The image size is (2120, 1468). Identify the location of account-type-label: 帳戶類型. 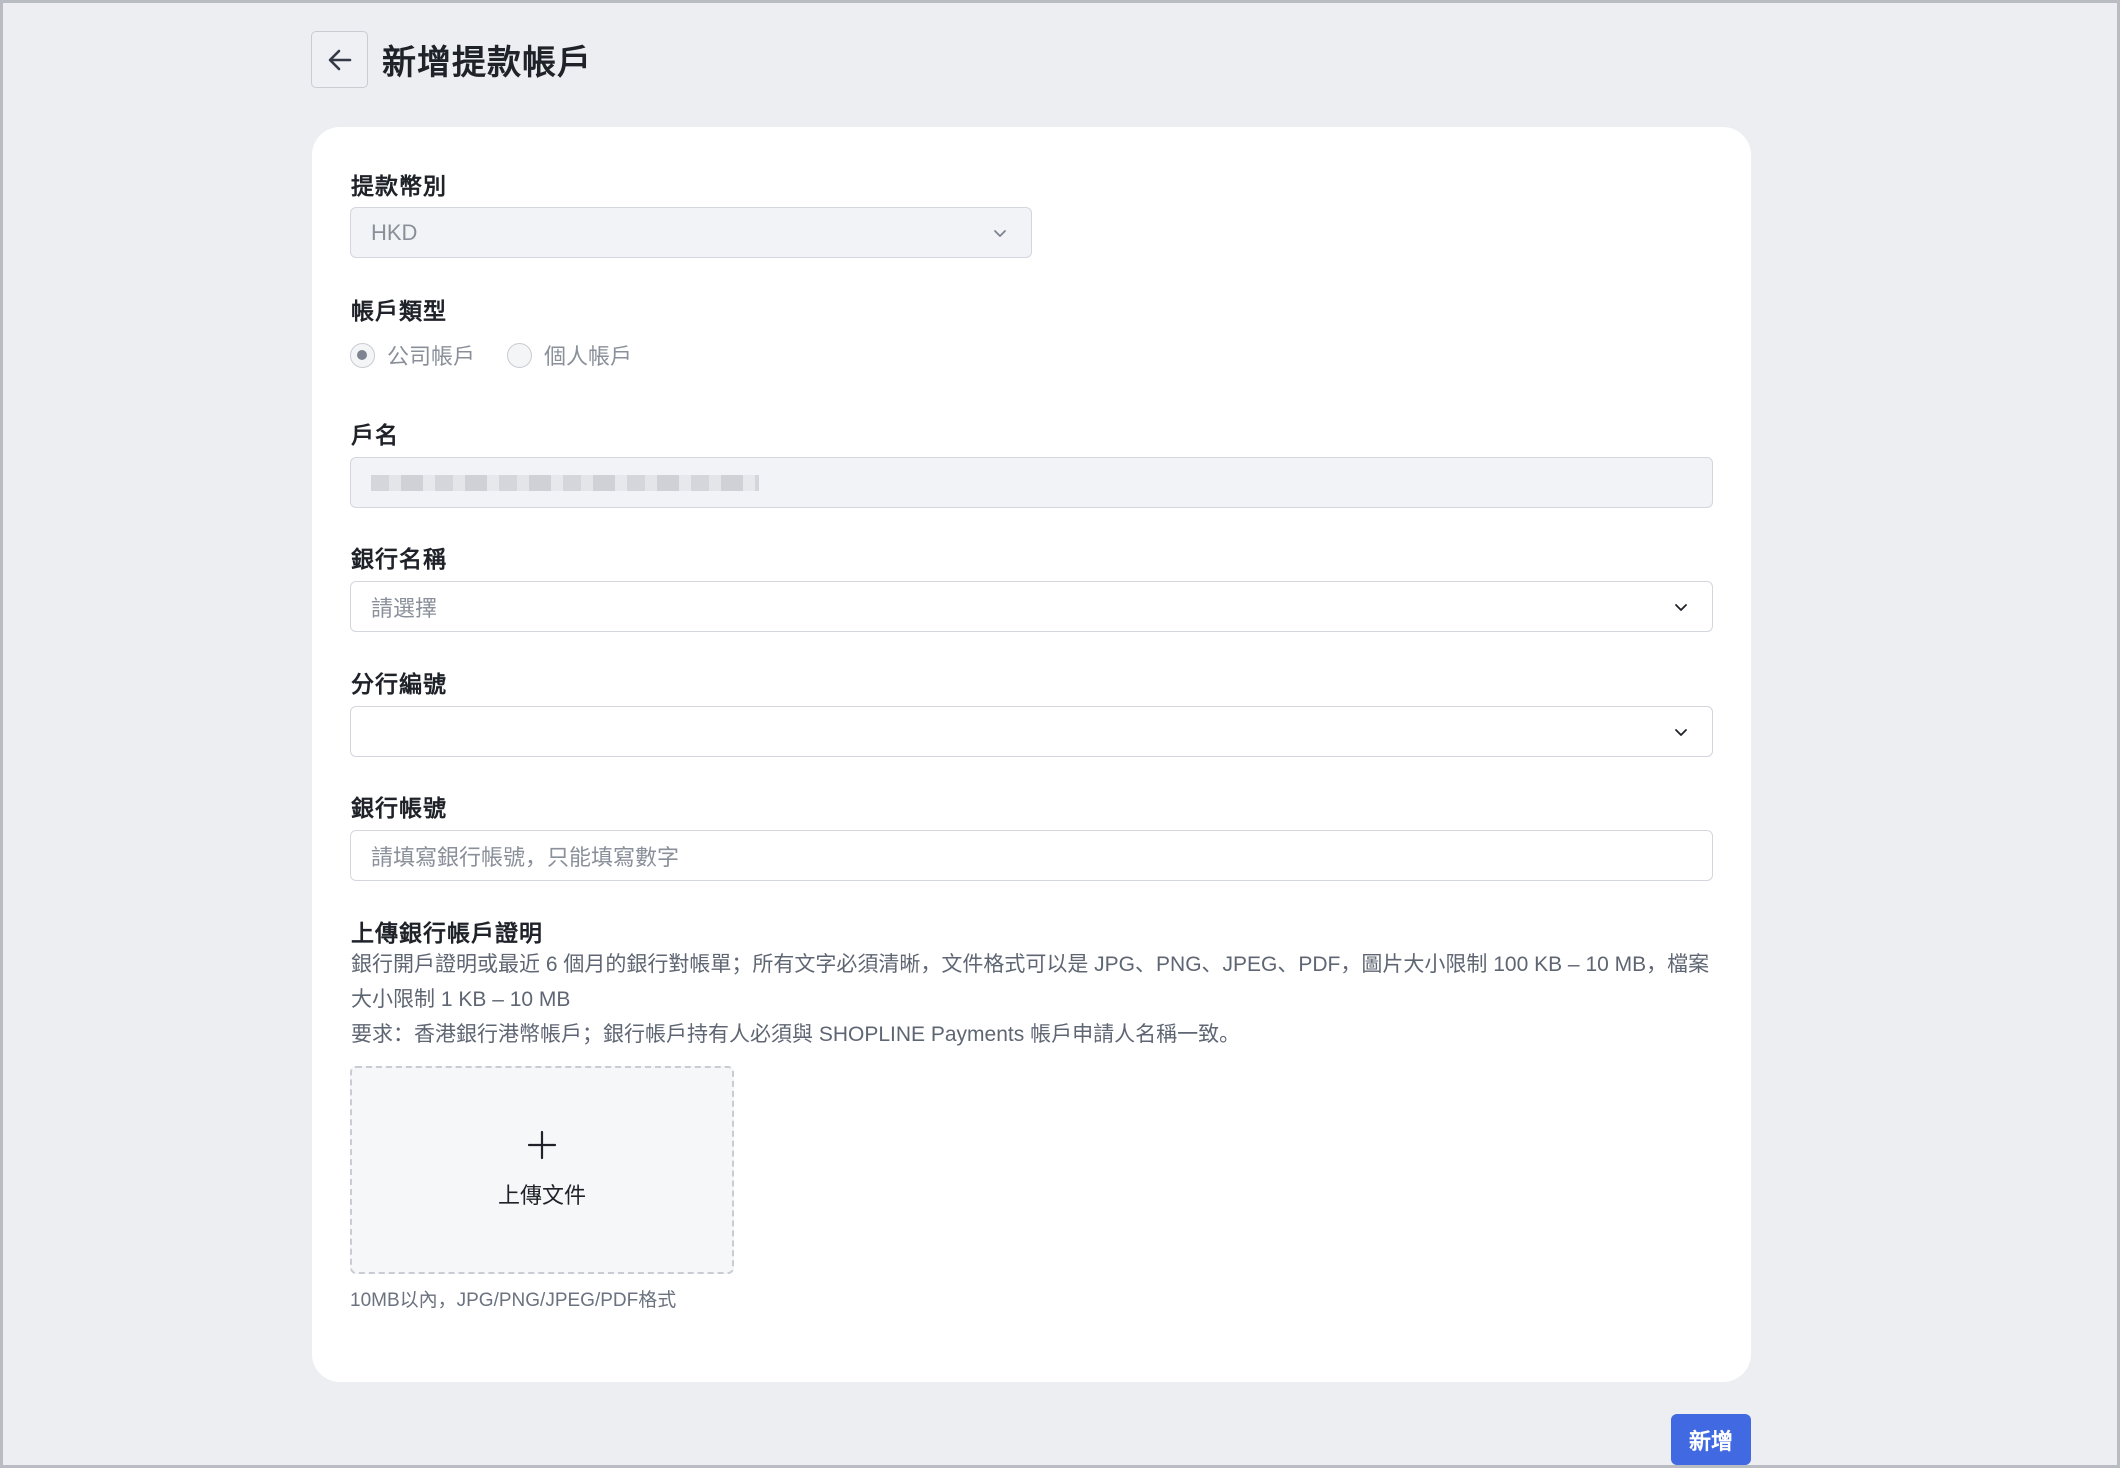
(399, 311).